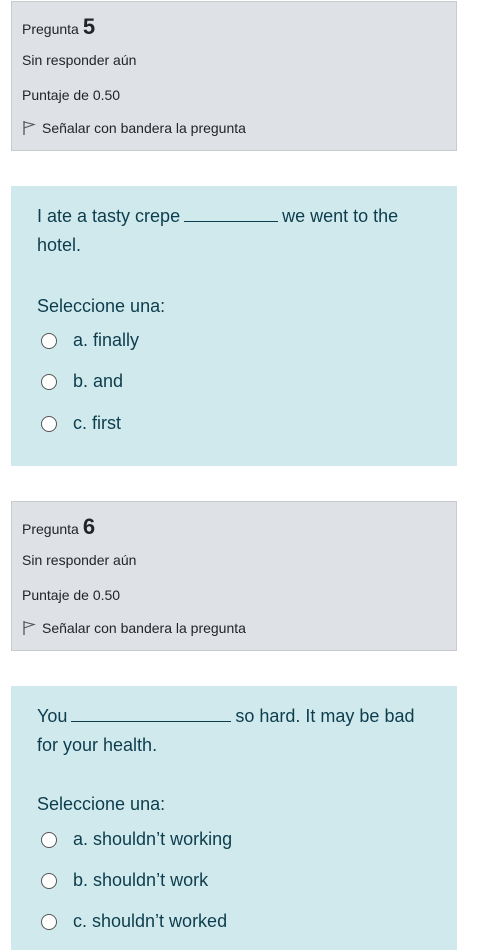 The height and width of the screenshot is (950, 504). I want to click on question-text-before: I ate a tasty crepe, so click(109, 216).